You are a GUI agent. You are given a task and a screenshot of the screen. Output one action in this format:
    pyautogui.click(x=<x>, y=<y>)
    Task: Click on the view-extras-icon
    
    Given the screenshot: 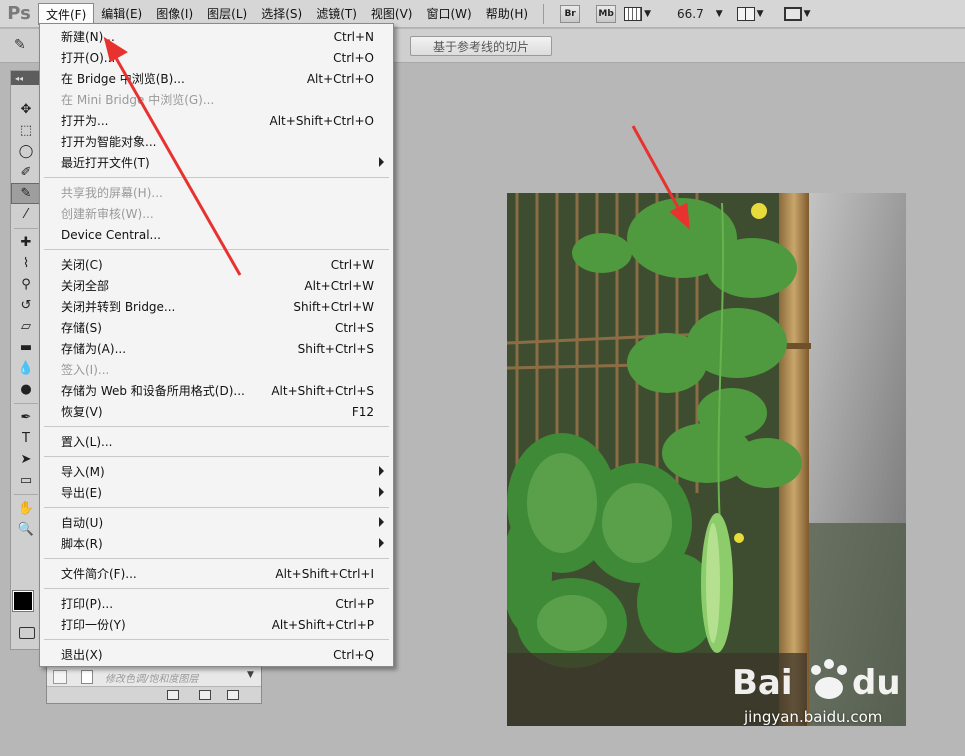 What is the action you would take?
    pyautogui.click(x=633, y=13)
    